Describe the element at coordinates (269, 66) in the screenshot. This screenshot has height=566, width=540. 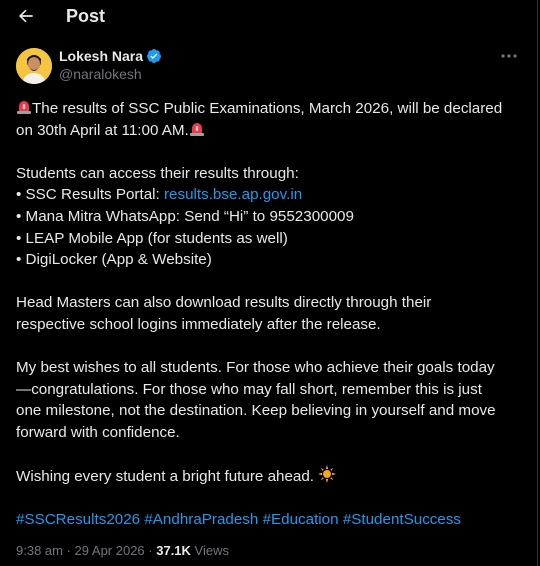
I see `author-row: Lokesh Nara @naralokesh` at that location.